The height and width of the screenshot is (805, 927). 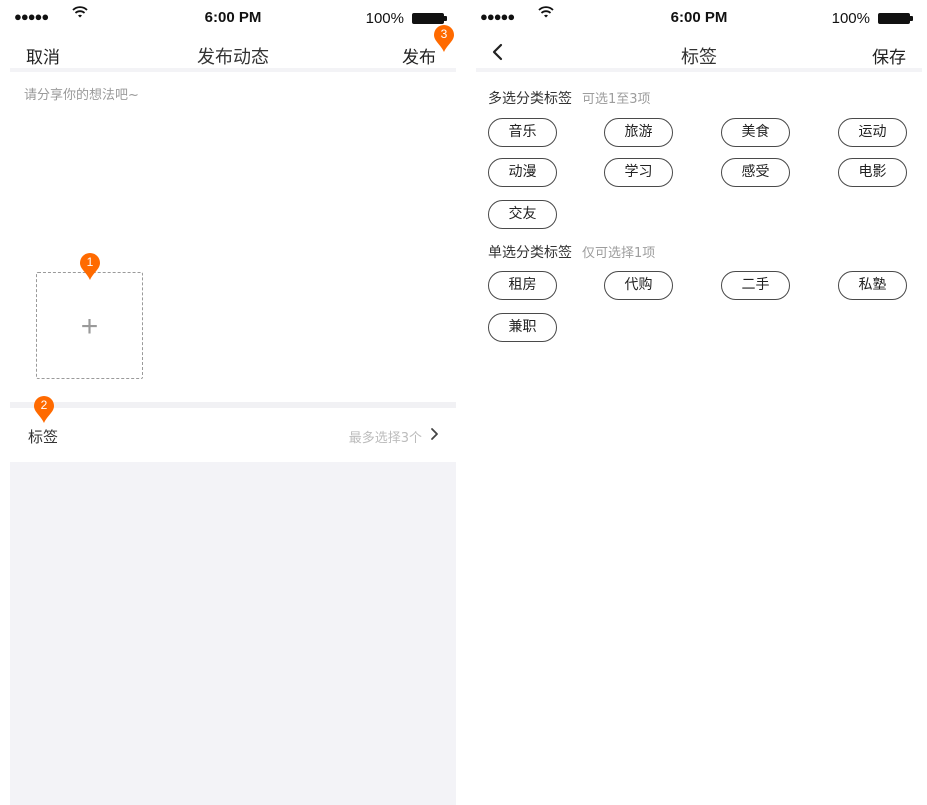 What do you see at coordinates (872, 132) in the screenshot?
I see `tag-chip-sports: 运动` at bounding box center [872, 132].